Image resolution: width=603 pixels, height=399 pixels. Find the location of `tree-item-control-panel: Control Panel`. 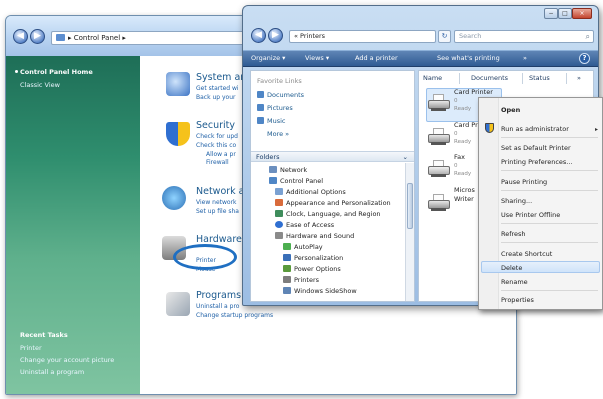

tree-item-control-panel: Control Panel is located at coordinates (296, 181).